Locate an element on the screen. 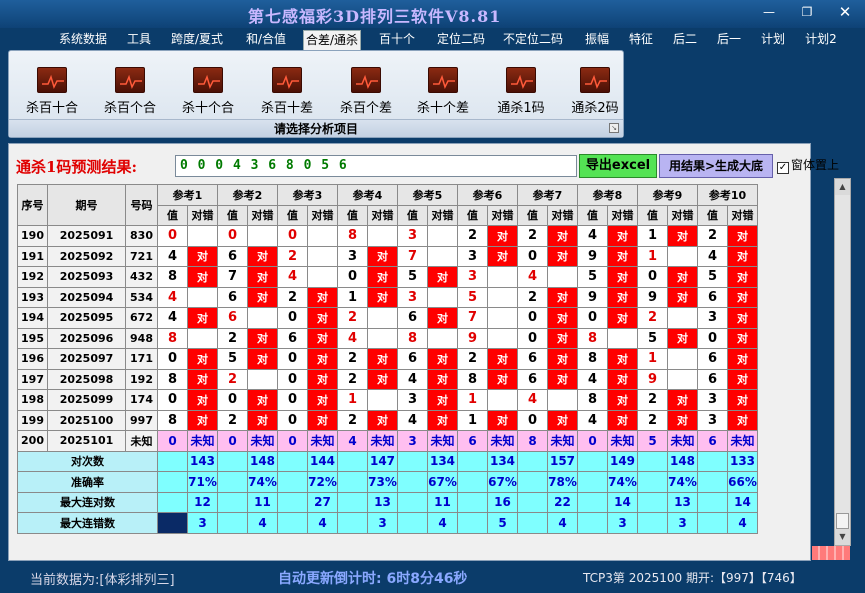 This screenshot has height=593, width=865. scroll-up-icon: ▲ is located at coordinates (842, 187).